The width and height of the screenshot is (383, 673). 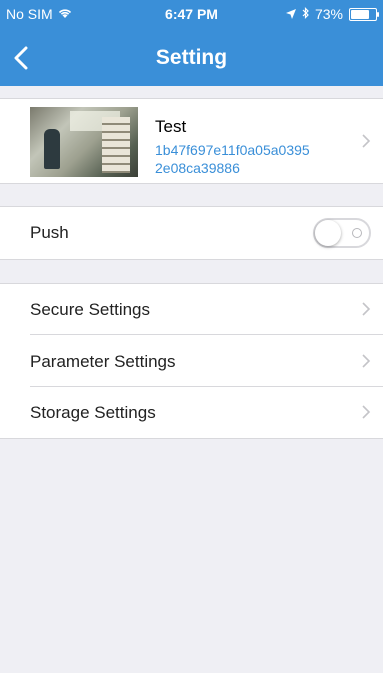 I want to click on settings-item-label: Secure Settings, so click(x=90, y=309).